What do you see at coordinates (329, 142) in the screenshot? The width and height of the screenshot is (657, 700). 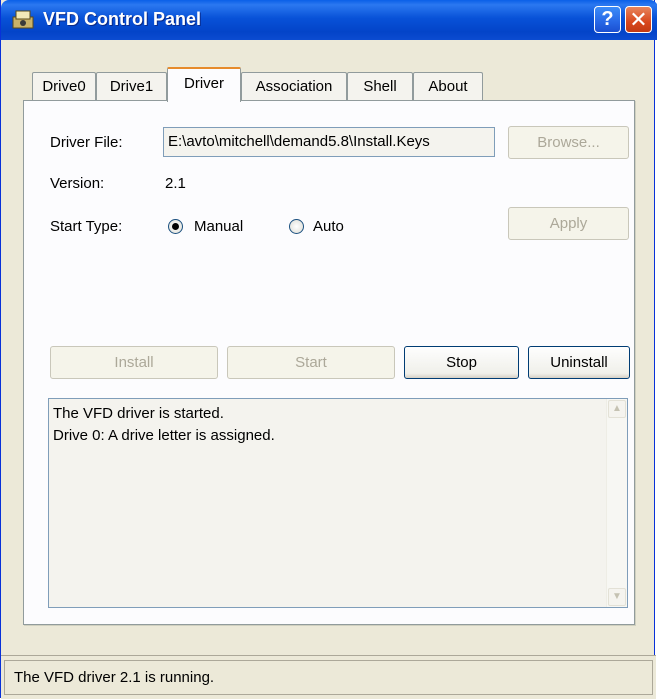 I see `driver-file-field: E:\avto\mitchell\demand5.8\Install.Keys` at bounding box center [329, 142].